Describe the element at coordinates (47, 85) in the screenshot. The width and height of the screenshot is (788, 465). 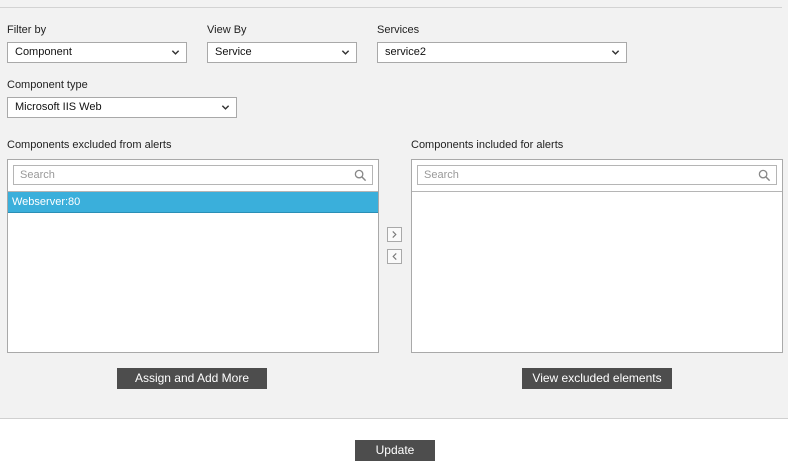
I see `component-type-label: Component type` at that location.